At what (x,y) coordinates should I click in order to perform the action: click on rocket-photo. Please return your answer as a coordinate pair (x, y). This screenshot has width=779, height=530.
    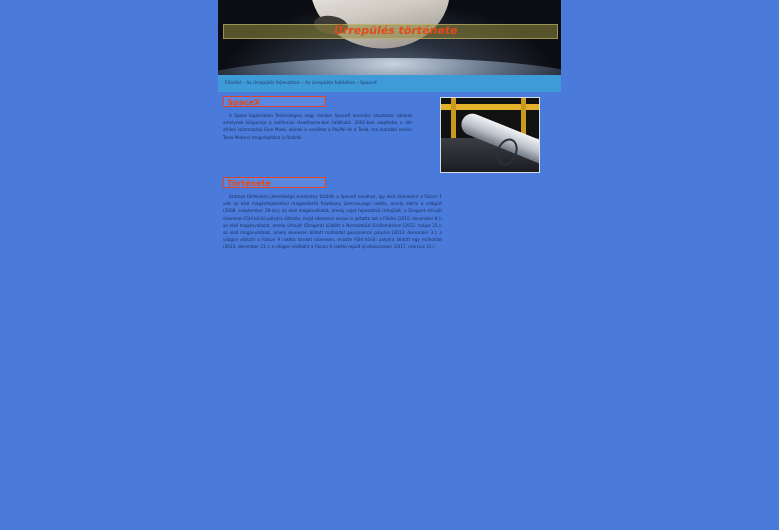
    Looking at the image, I should click on (490, 135).